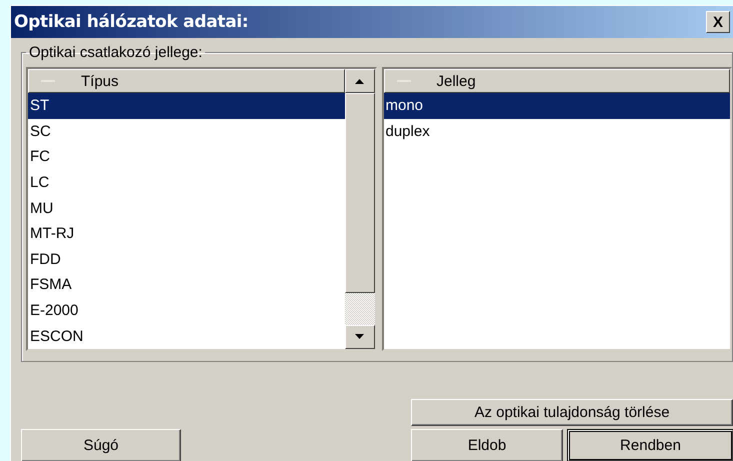 This screenshot has width=733, height=461. I want to click on cancel-button: Eldob, so click(487, 445).